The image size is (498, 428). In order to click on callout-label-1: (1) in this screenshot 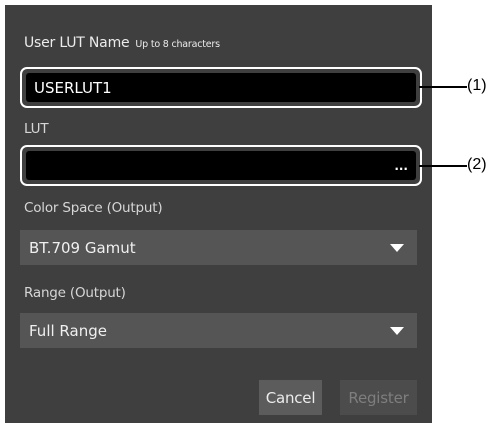, I will do `click(477, 85)`.